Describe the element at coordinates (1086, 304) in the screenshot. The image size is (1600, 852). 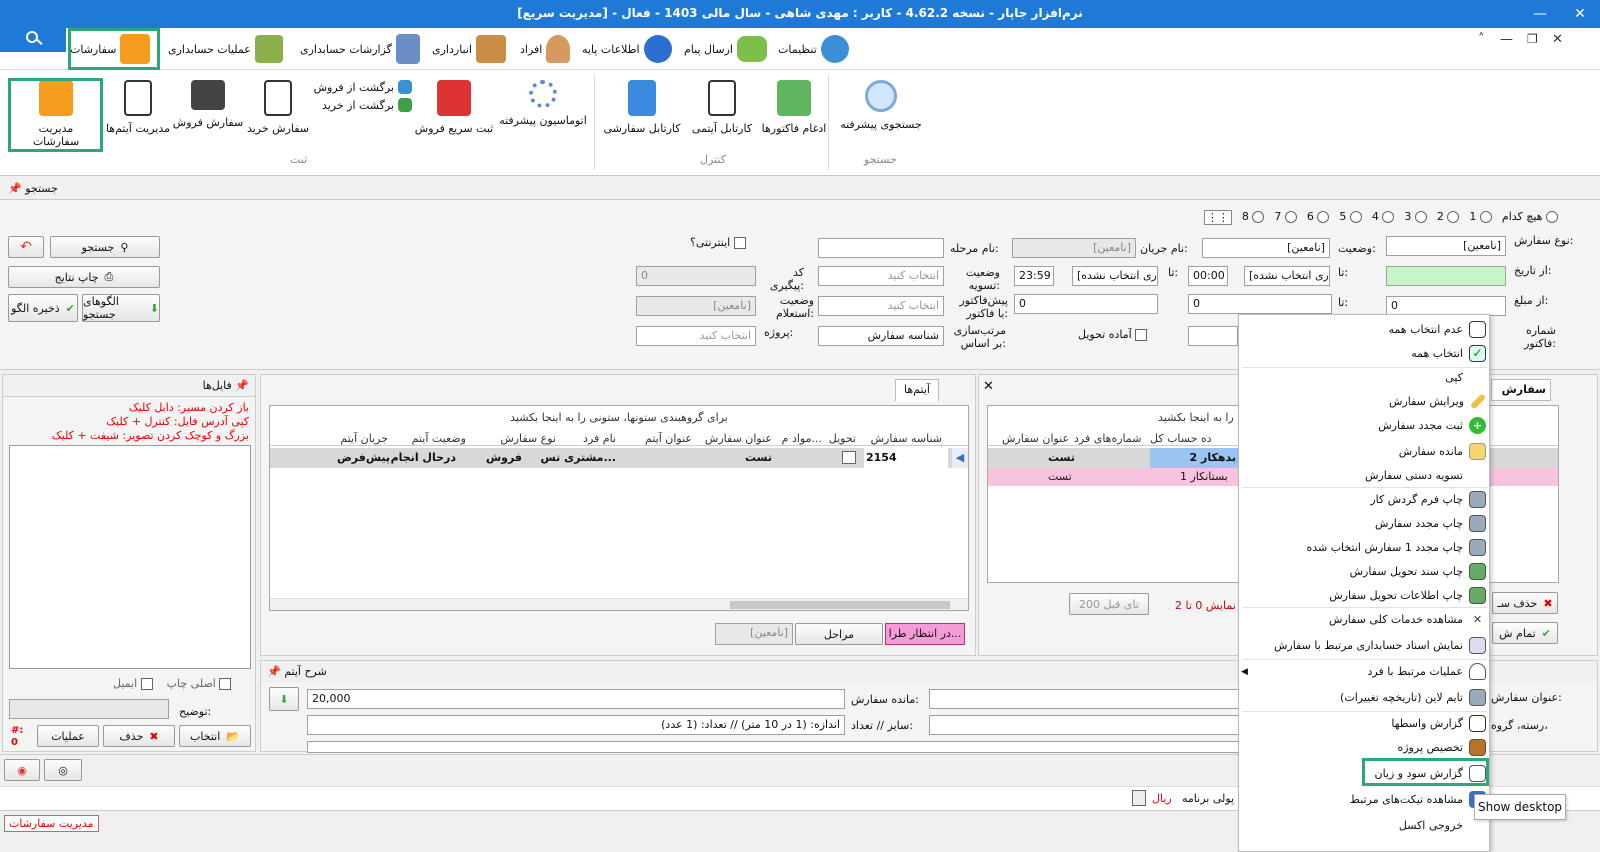
I see `amount-input-2: 0` at that location.